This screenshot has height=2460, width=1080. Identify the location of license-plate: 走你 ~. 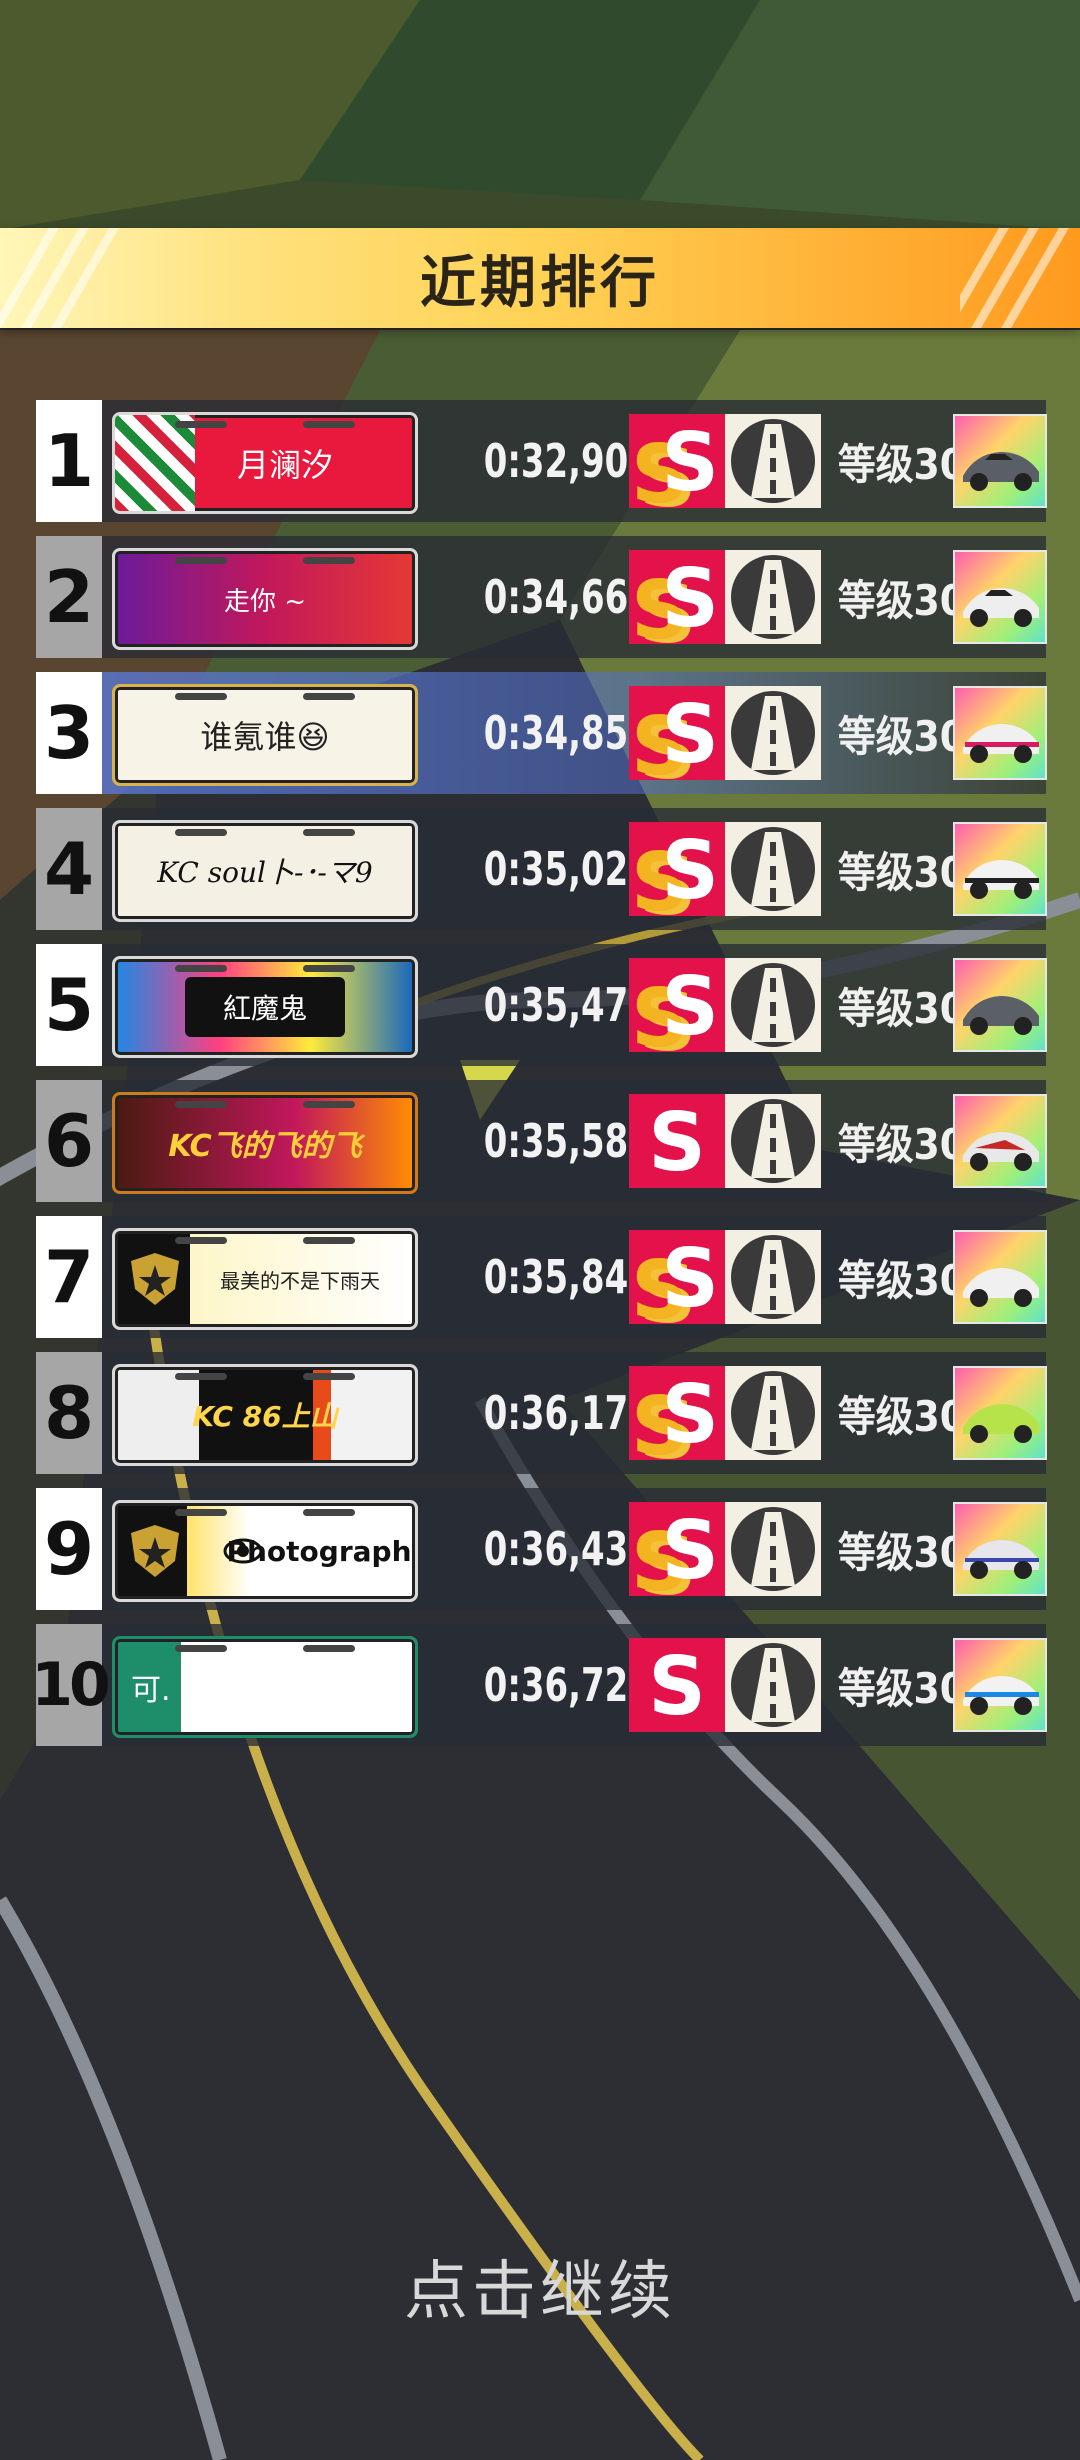
(265, 599).